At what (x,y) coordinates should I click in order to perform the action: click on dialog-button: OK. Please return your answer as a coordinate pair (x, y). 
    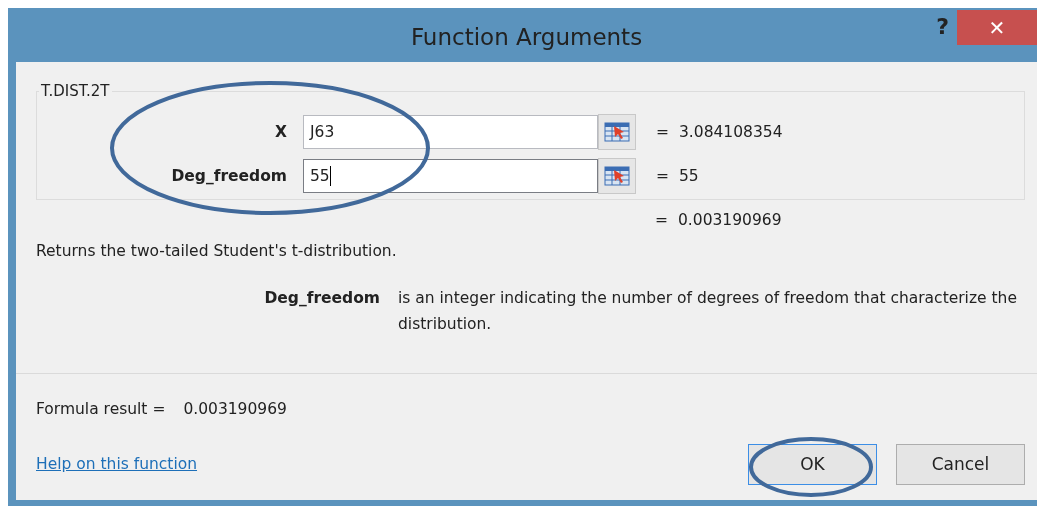
    Looking at the image, I should click on (812, 464).